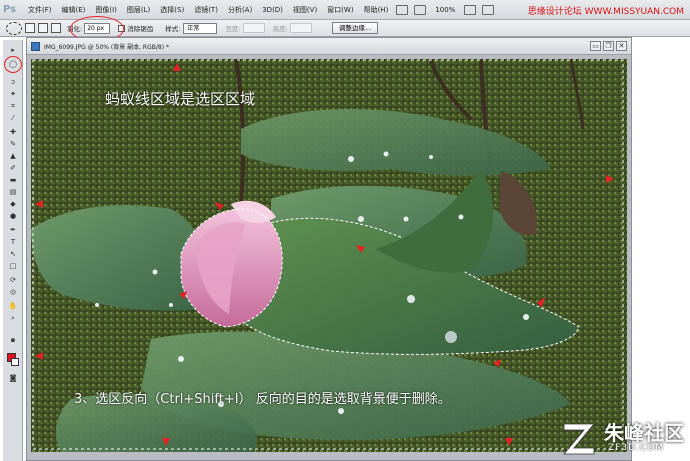 The image size is (690, 461). What do you see at coordinates (13, 292) in the screenshot?
I see `3d-orbit-icon: ◎` at bounding box center [13, 292].